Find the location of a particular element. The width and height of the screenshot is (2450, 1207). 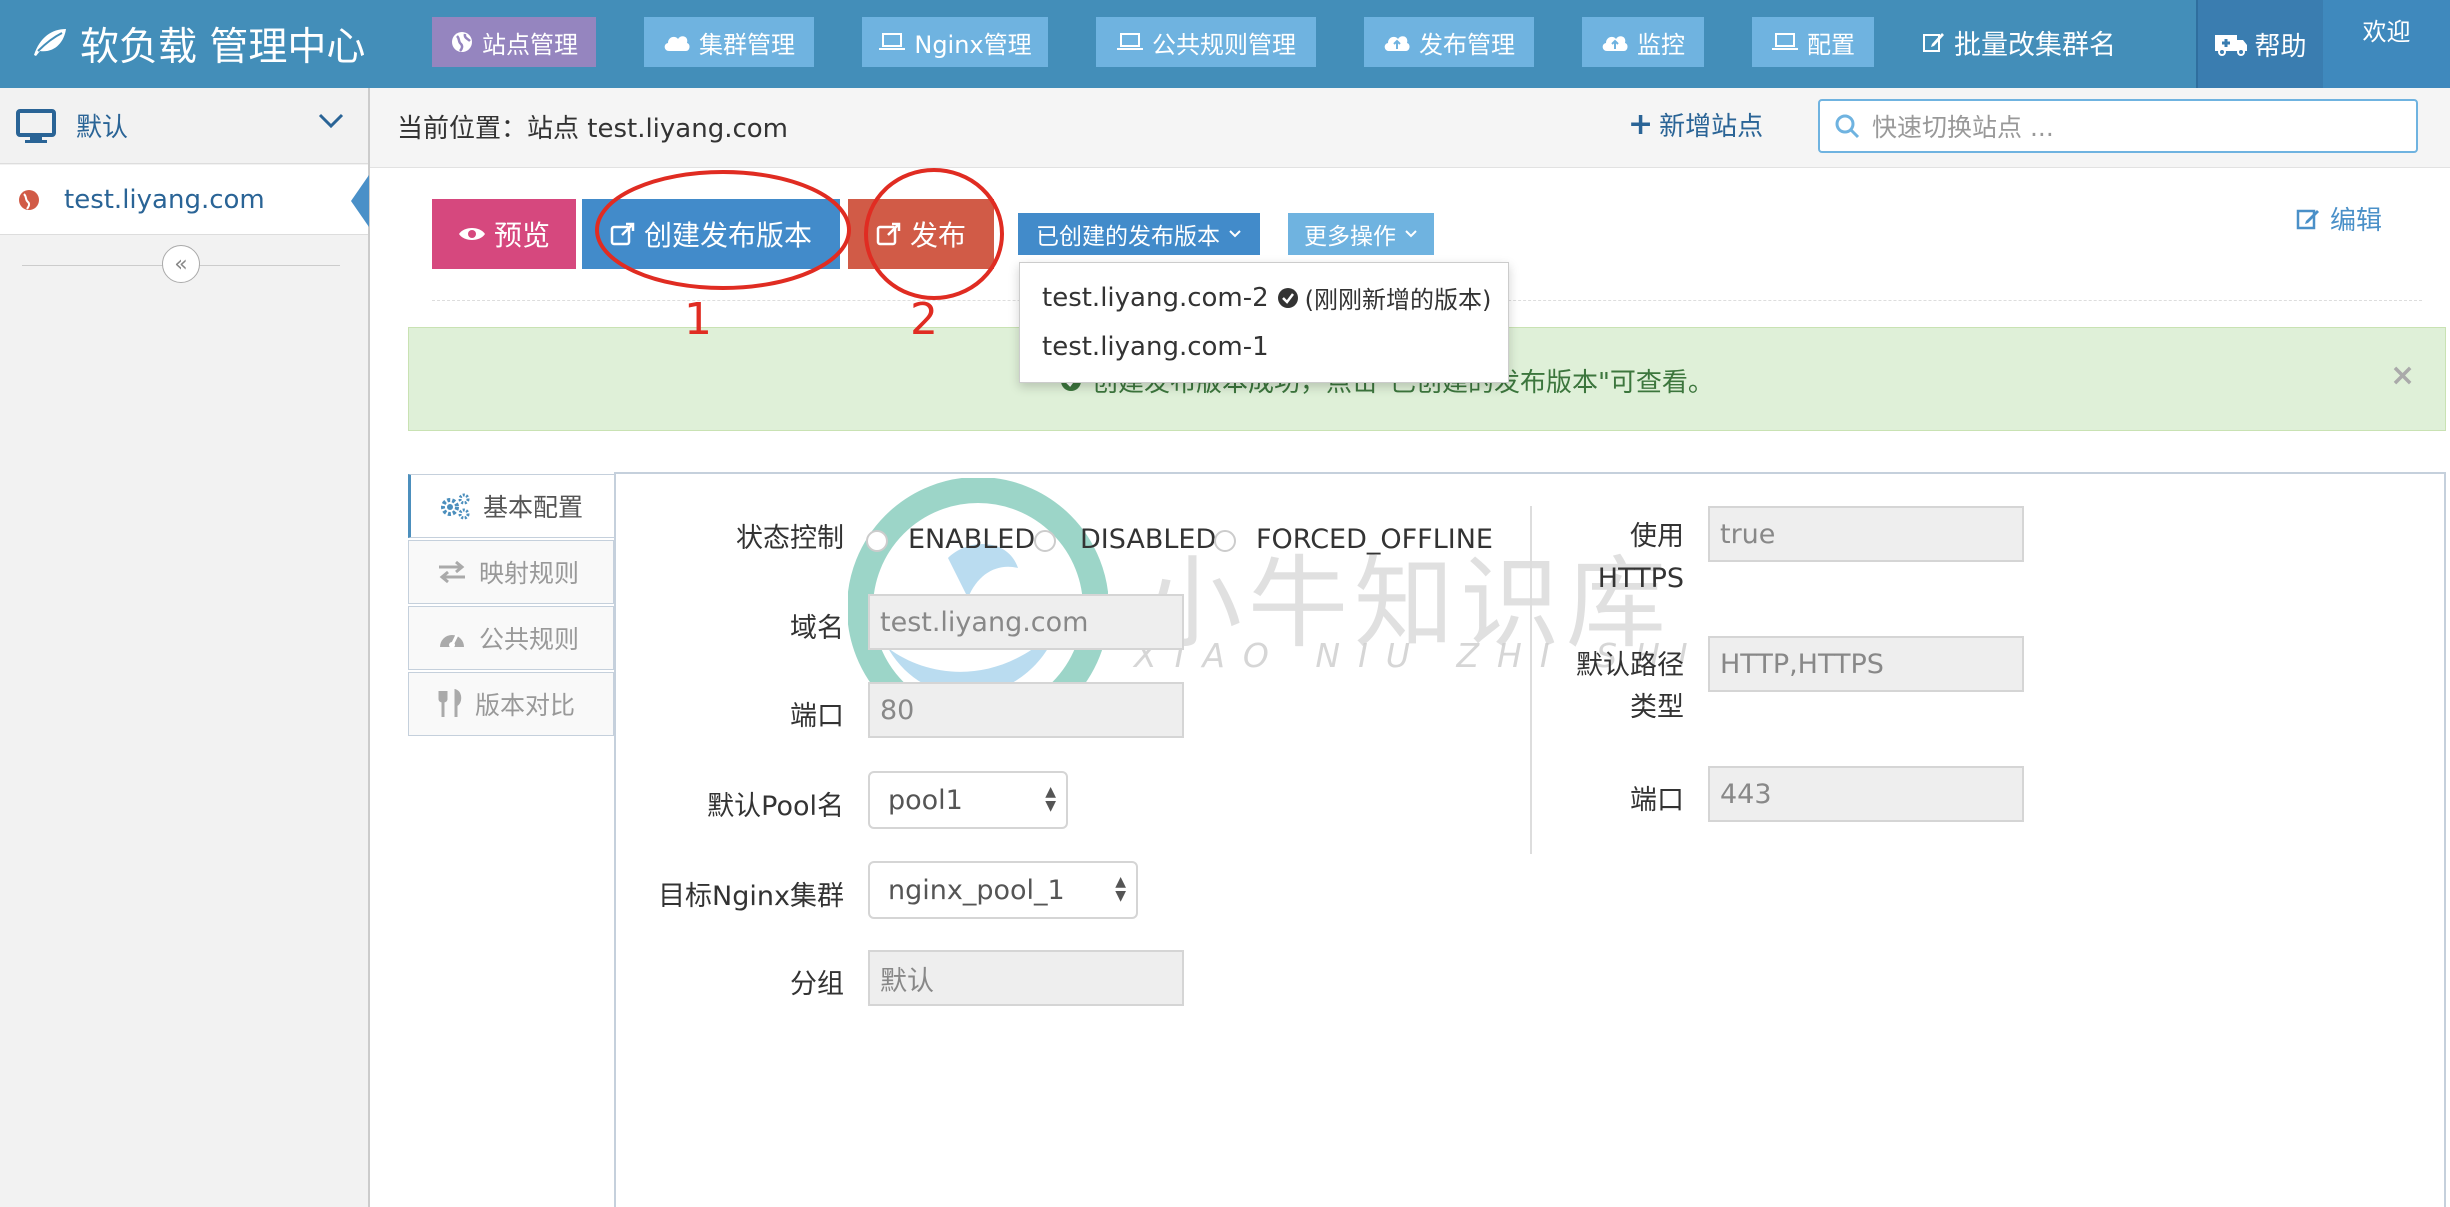

column-divider is located at coordinates (1531, 680).